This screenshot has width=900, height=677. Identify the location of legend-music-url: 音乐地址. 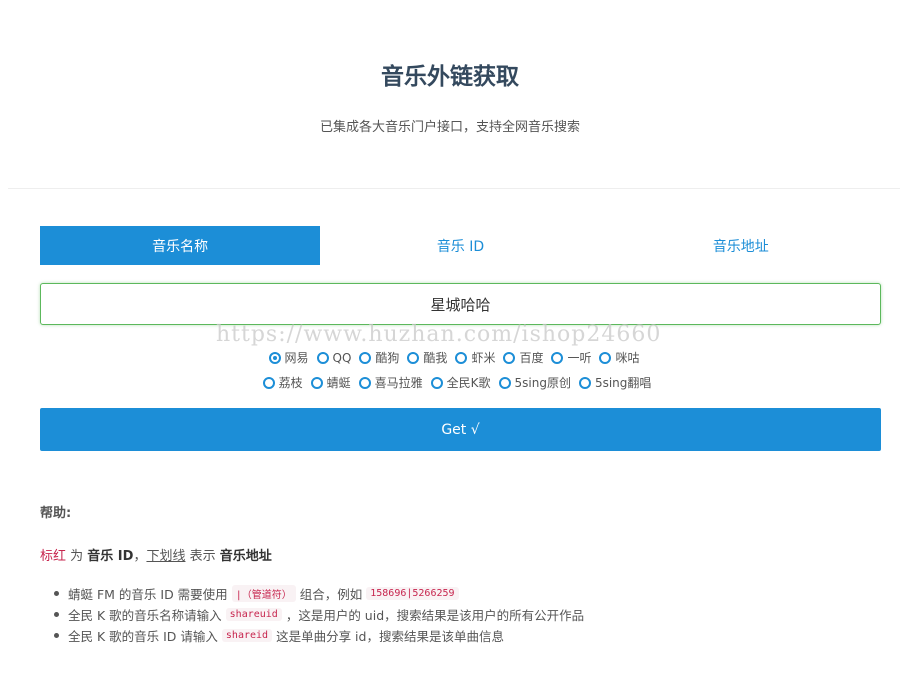
(245, 556).